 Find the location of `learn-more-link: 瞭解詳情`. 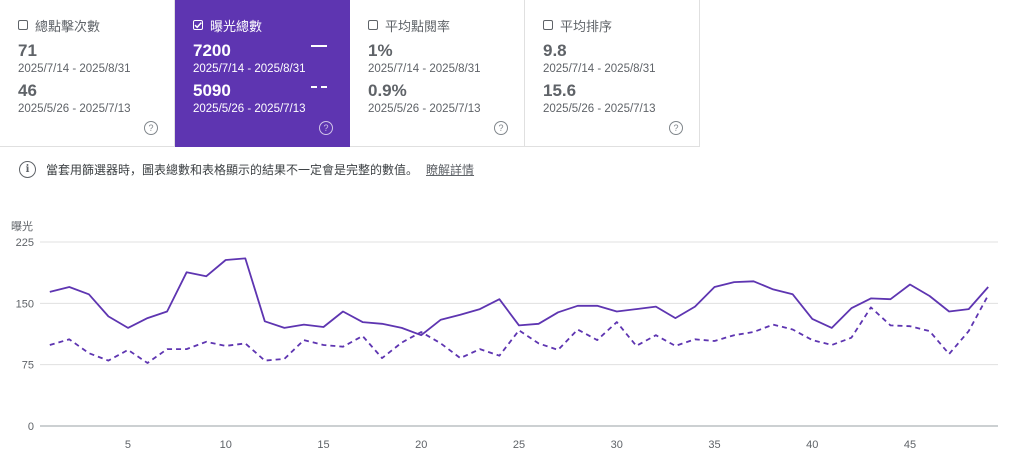

learn-more-link: 瞭解詳情 is located at coordinates (450, 169).